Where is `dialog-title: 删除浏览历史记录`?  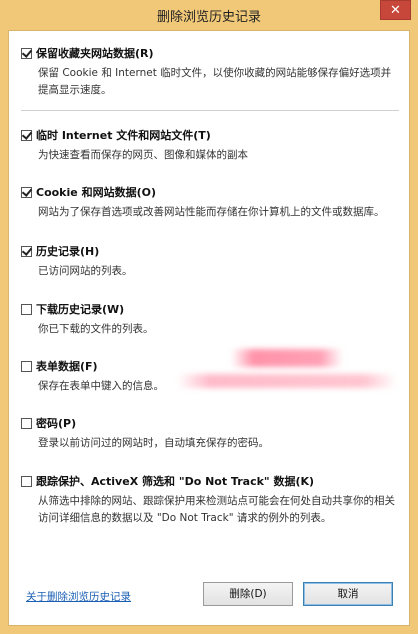 dialog-title: 删除浏览历史记录 is located at coordinates (208, 17).